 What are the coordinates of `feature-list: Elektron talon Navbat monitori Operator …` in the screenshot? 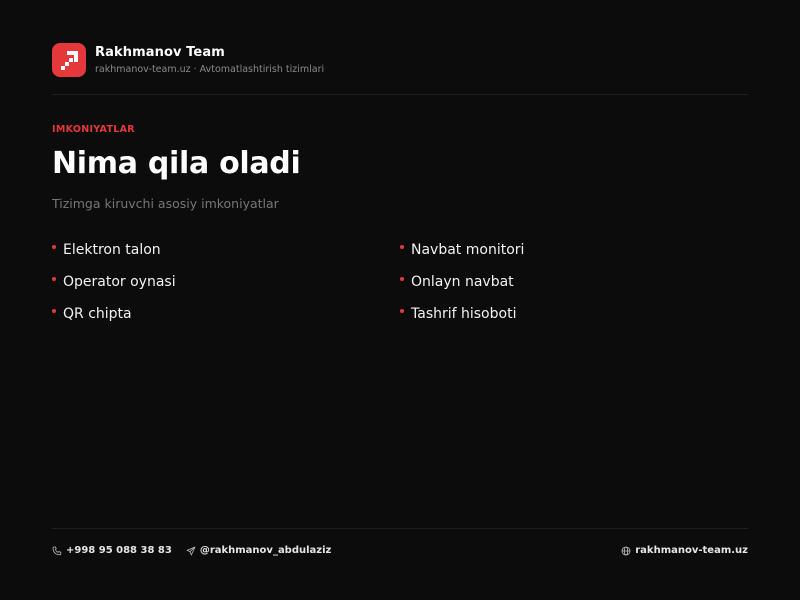 It's located at (332, 282).